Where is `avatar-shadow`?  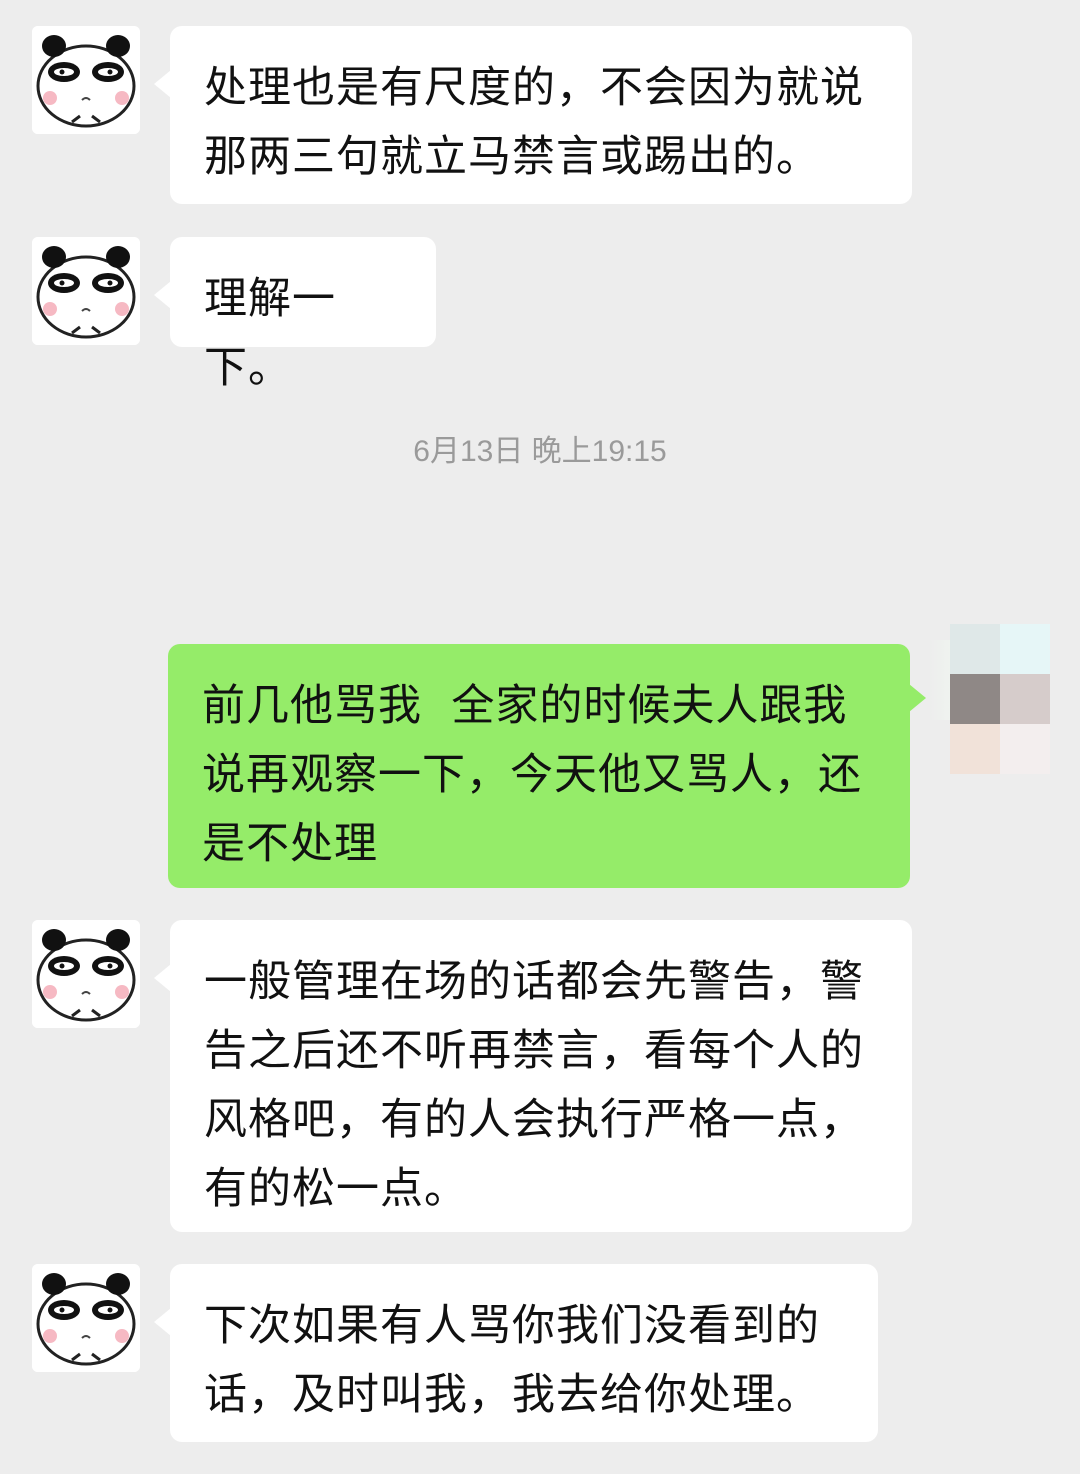
avatar-shadow is located at coordinates (940, 680).